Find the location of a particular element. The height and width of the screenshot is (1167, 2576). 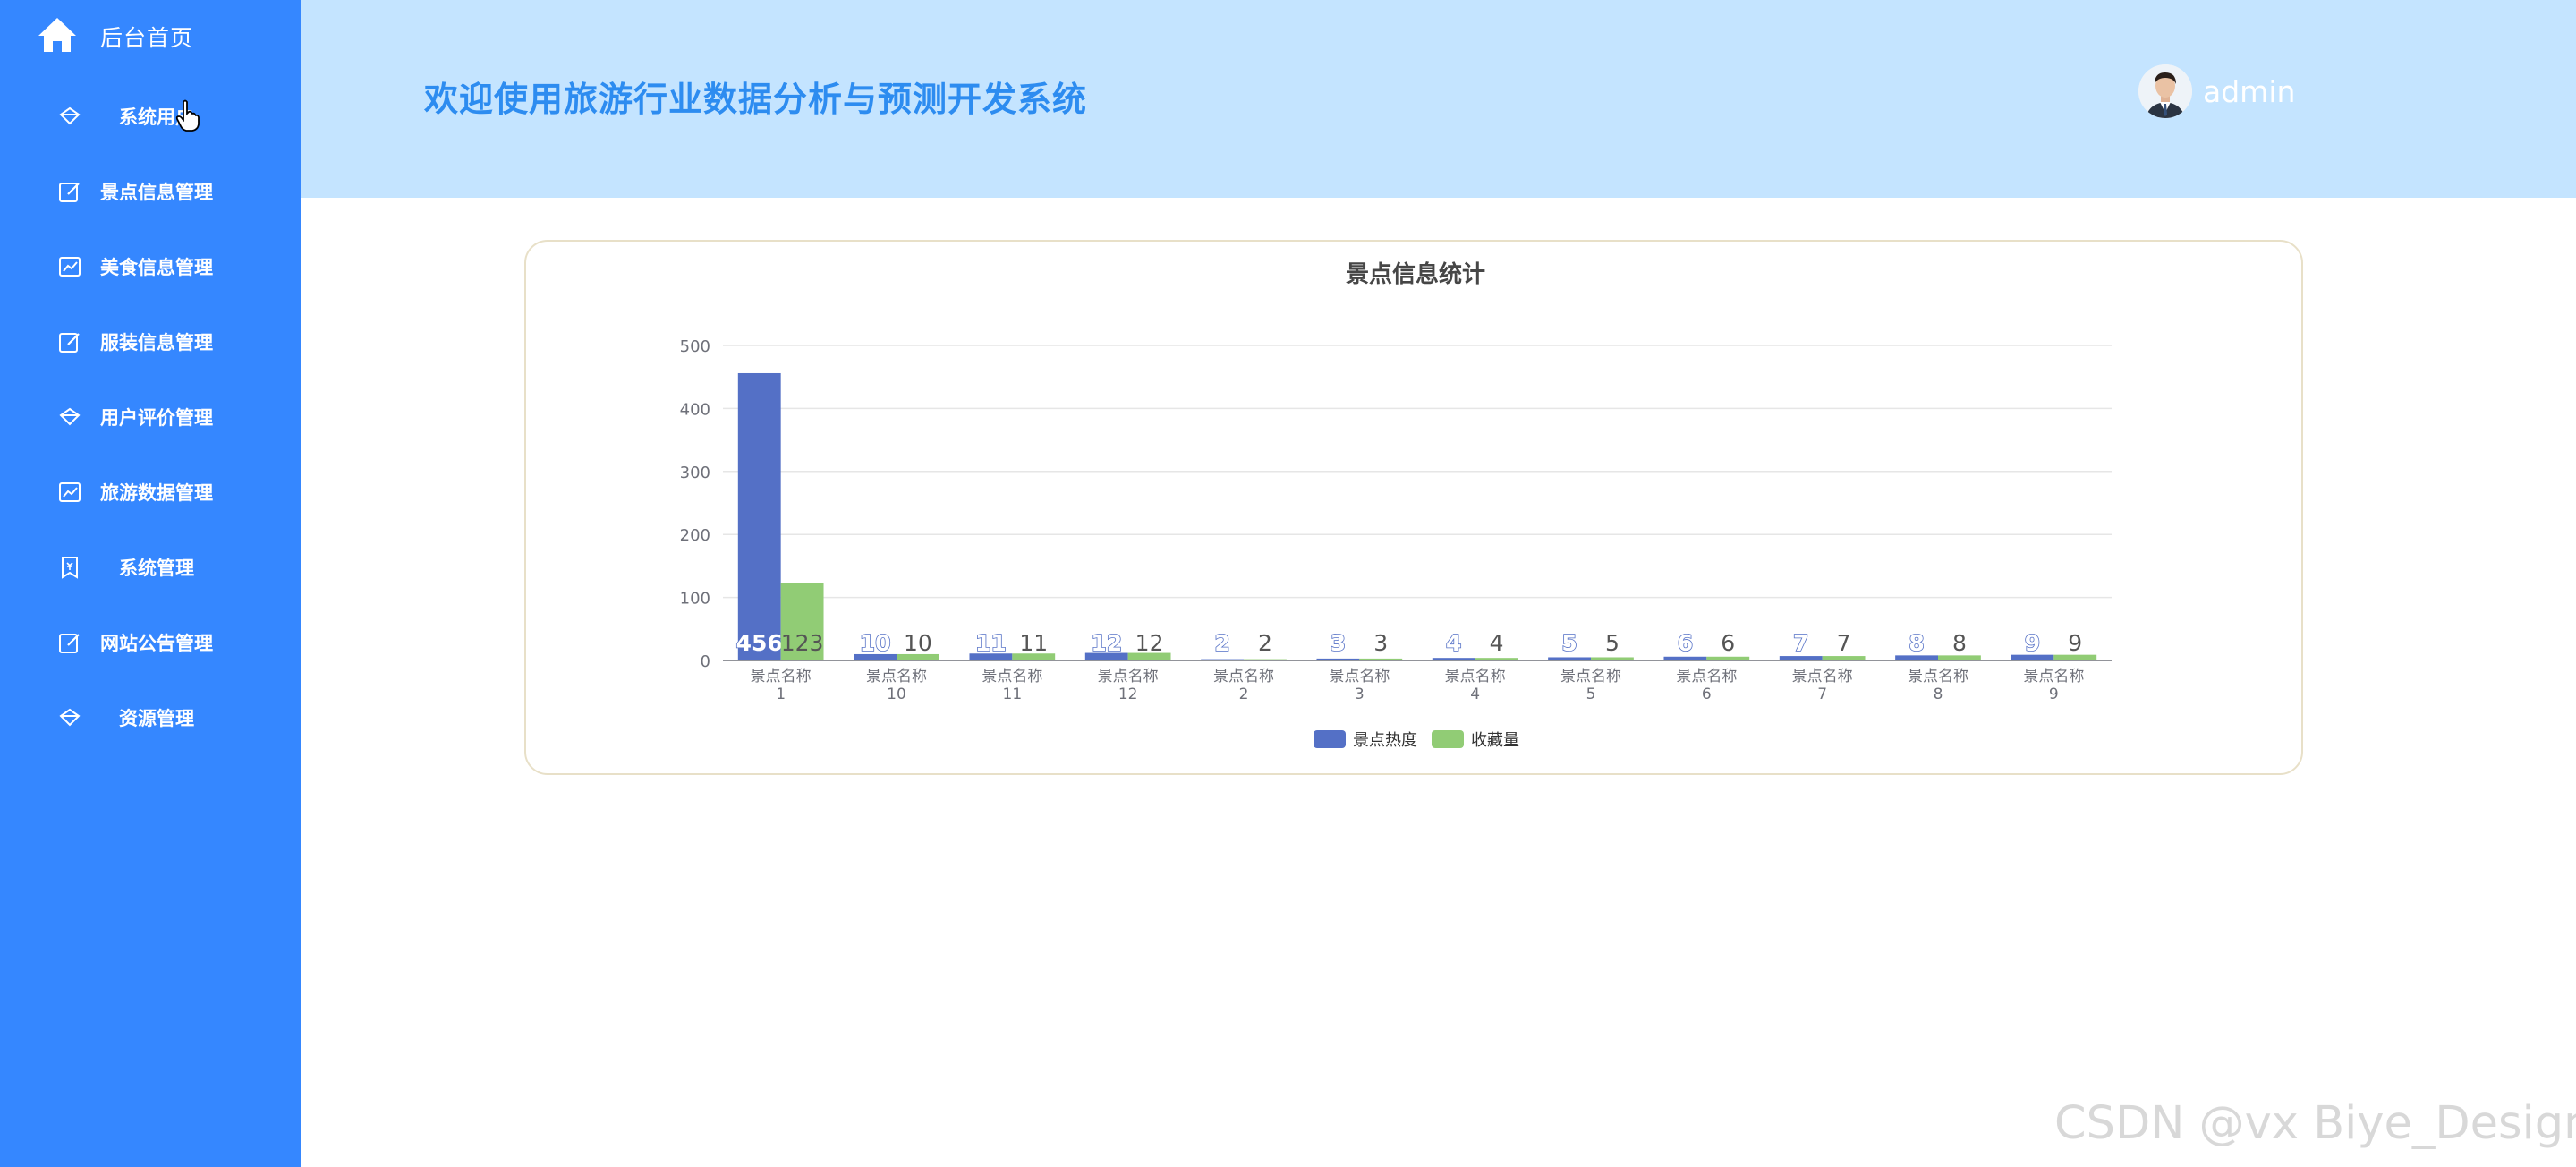

x-tick-label: 11 is located at coordinates (1013, 694).